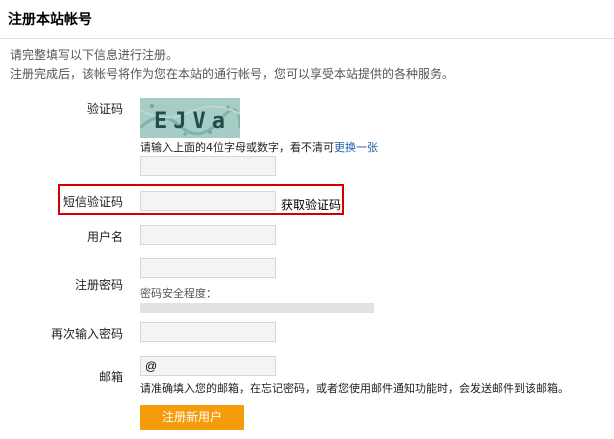 This screenshot has height=439, width=614. Describe the element at coordinates (110, 377) in the screenshot. I see `email-label: 邮箱` at that location.